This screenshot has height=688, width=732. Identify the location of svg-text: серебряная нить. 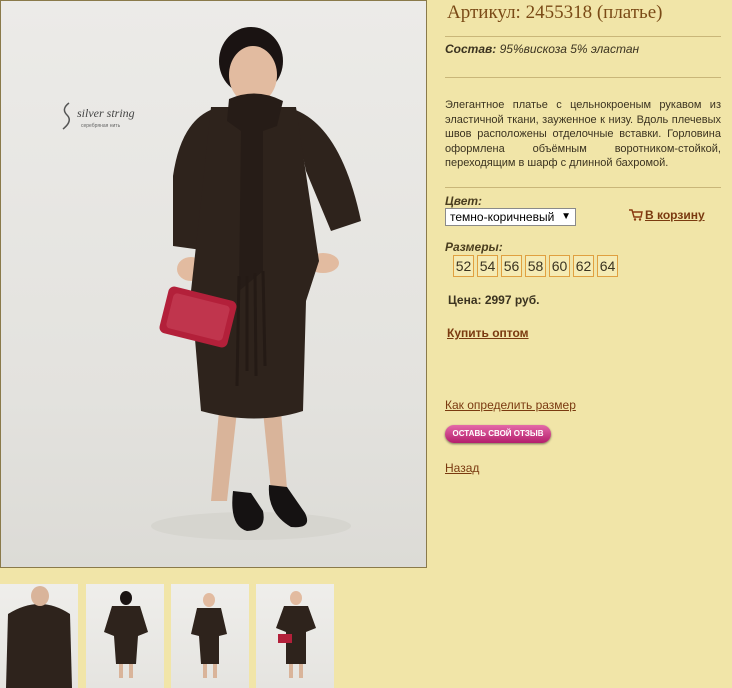
(101, 126).